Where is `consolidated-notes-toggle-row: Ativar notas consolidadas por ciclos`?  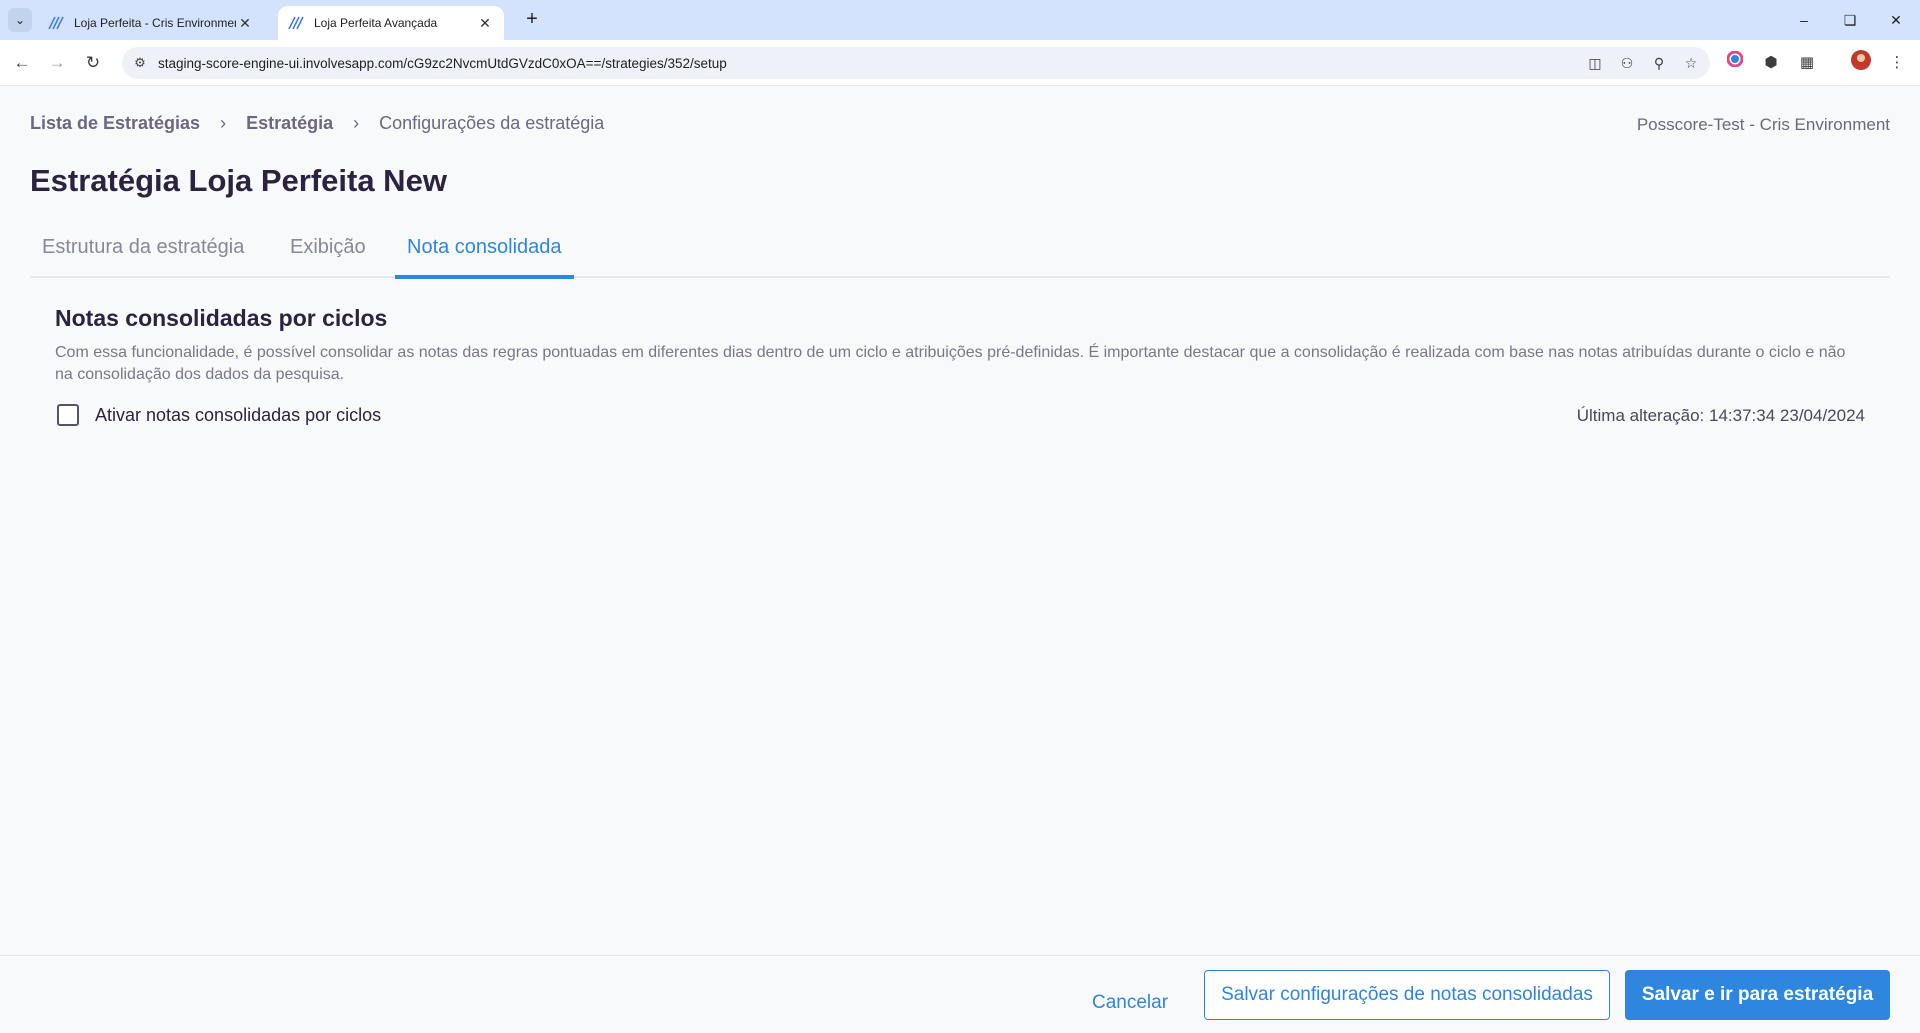
consolidated-notes-toggle-row: Ativar notas consolidadas por ciclos is located at coordinates (219, 415).